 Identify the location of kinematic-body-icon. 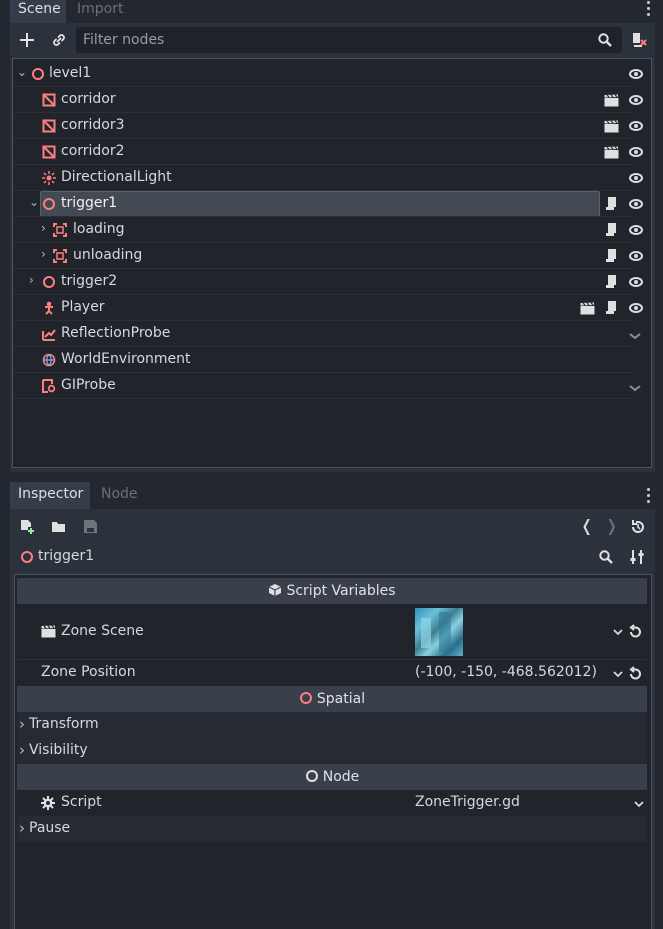
(49, 308).